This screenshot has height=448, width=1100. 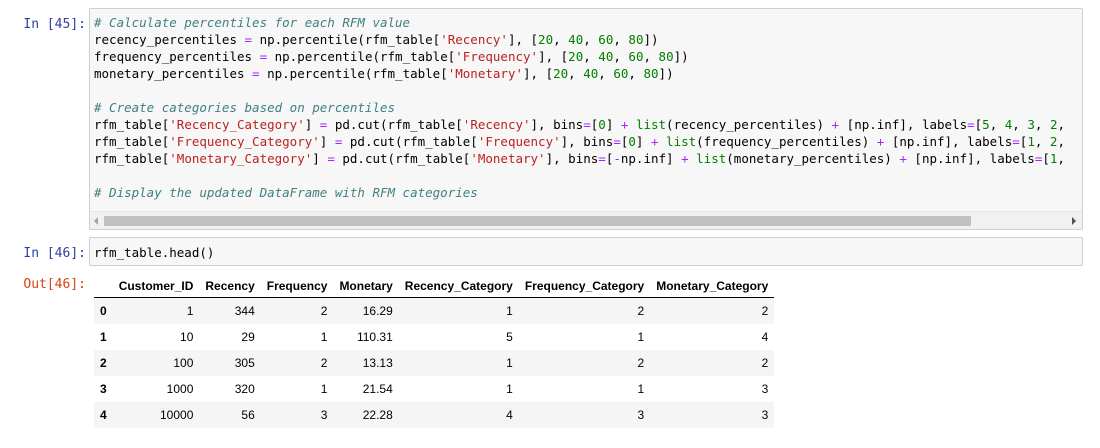 I want to click on code-token: 40, so click(x=576, y=39).